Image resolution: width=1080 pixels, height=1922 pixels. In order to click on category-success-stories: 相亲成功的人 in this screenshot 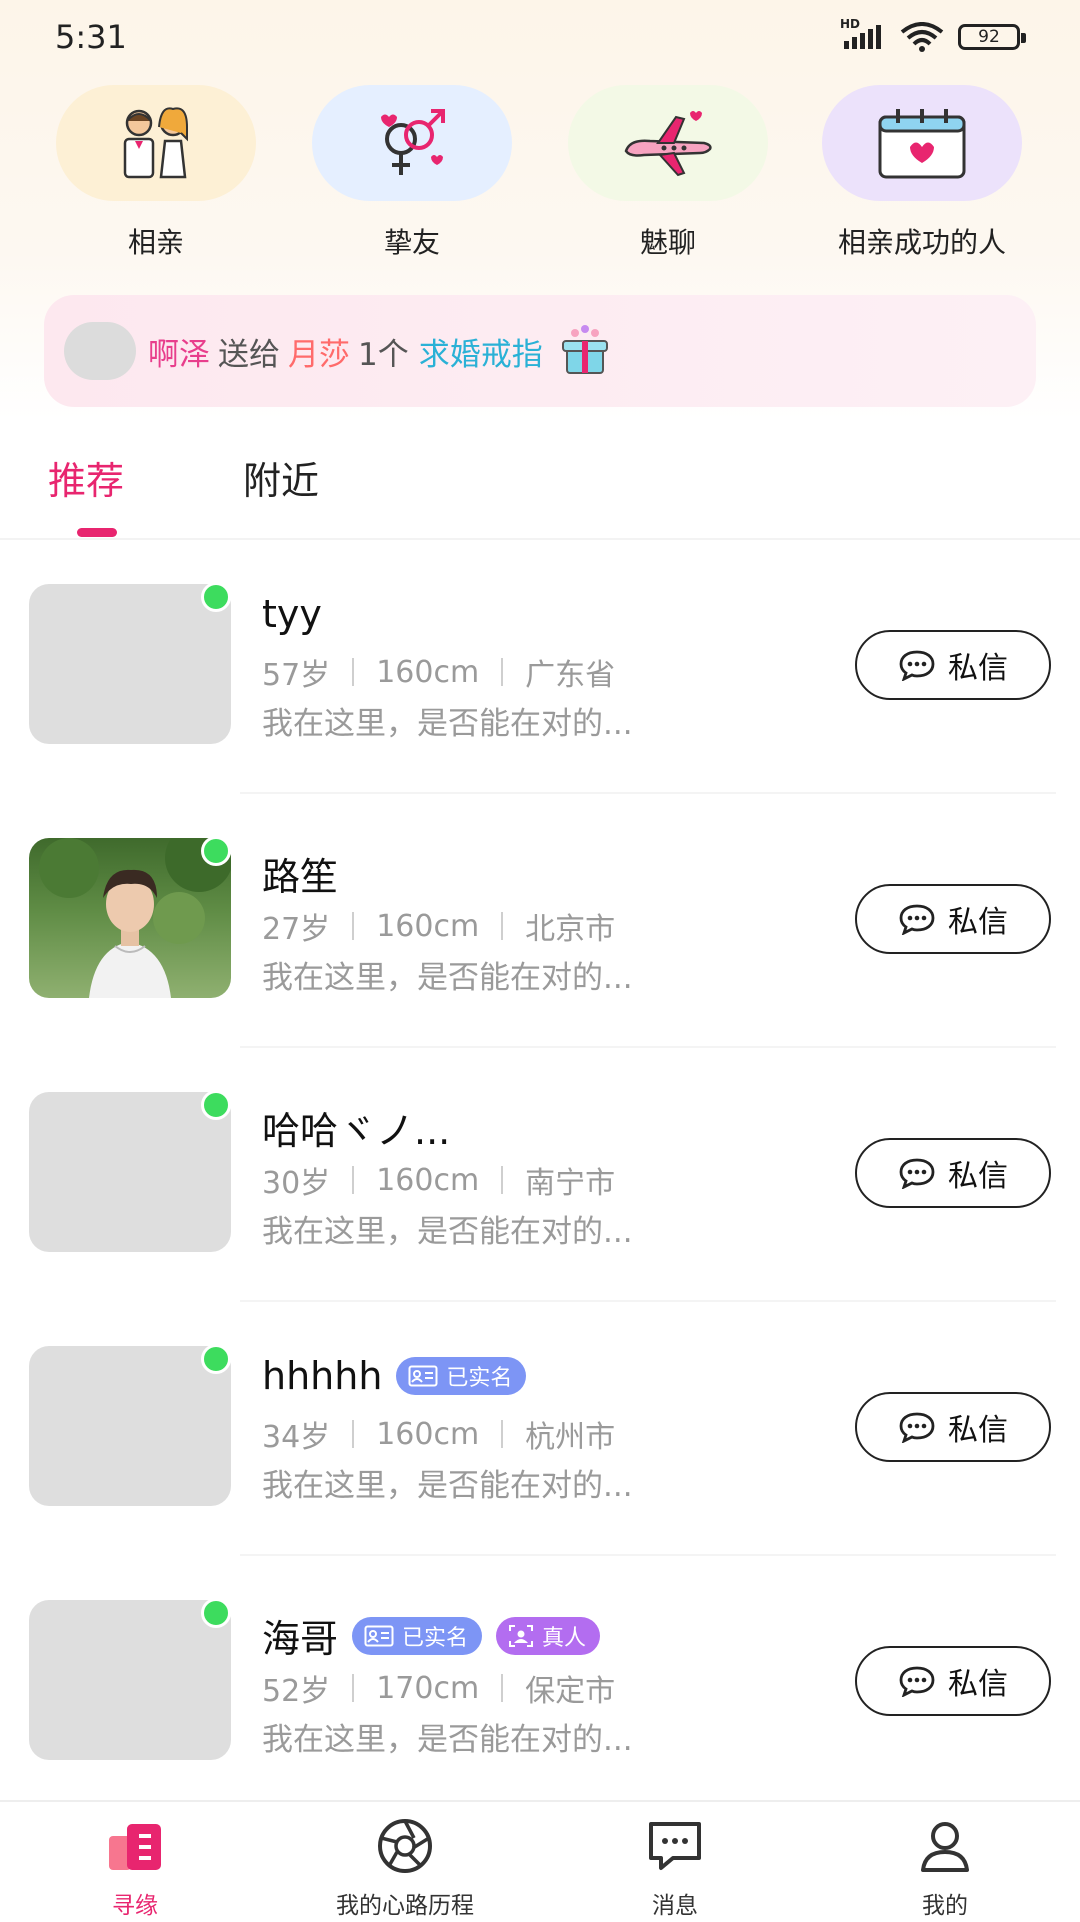, I will do `click(922, 173)`.